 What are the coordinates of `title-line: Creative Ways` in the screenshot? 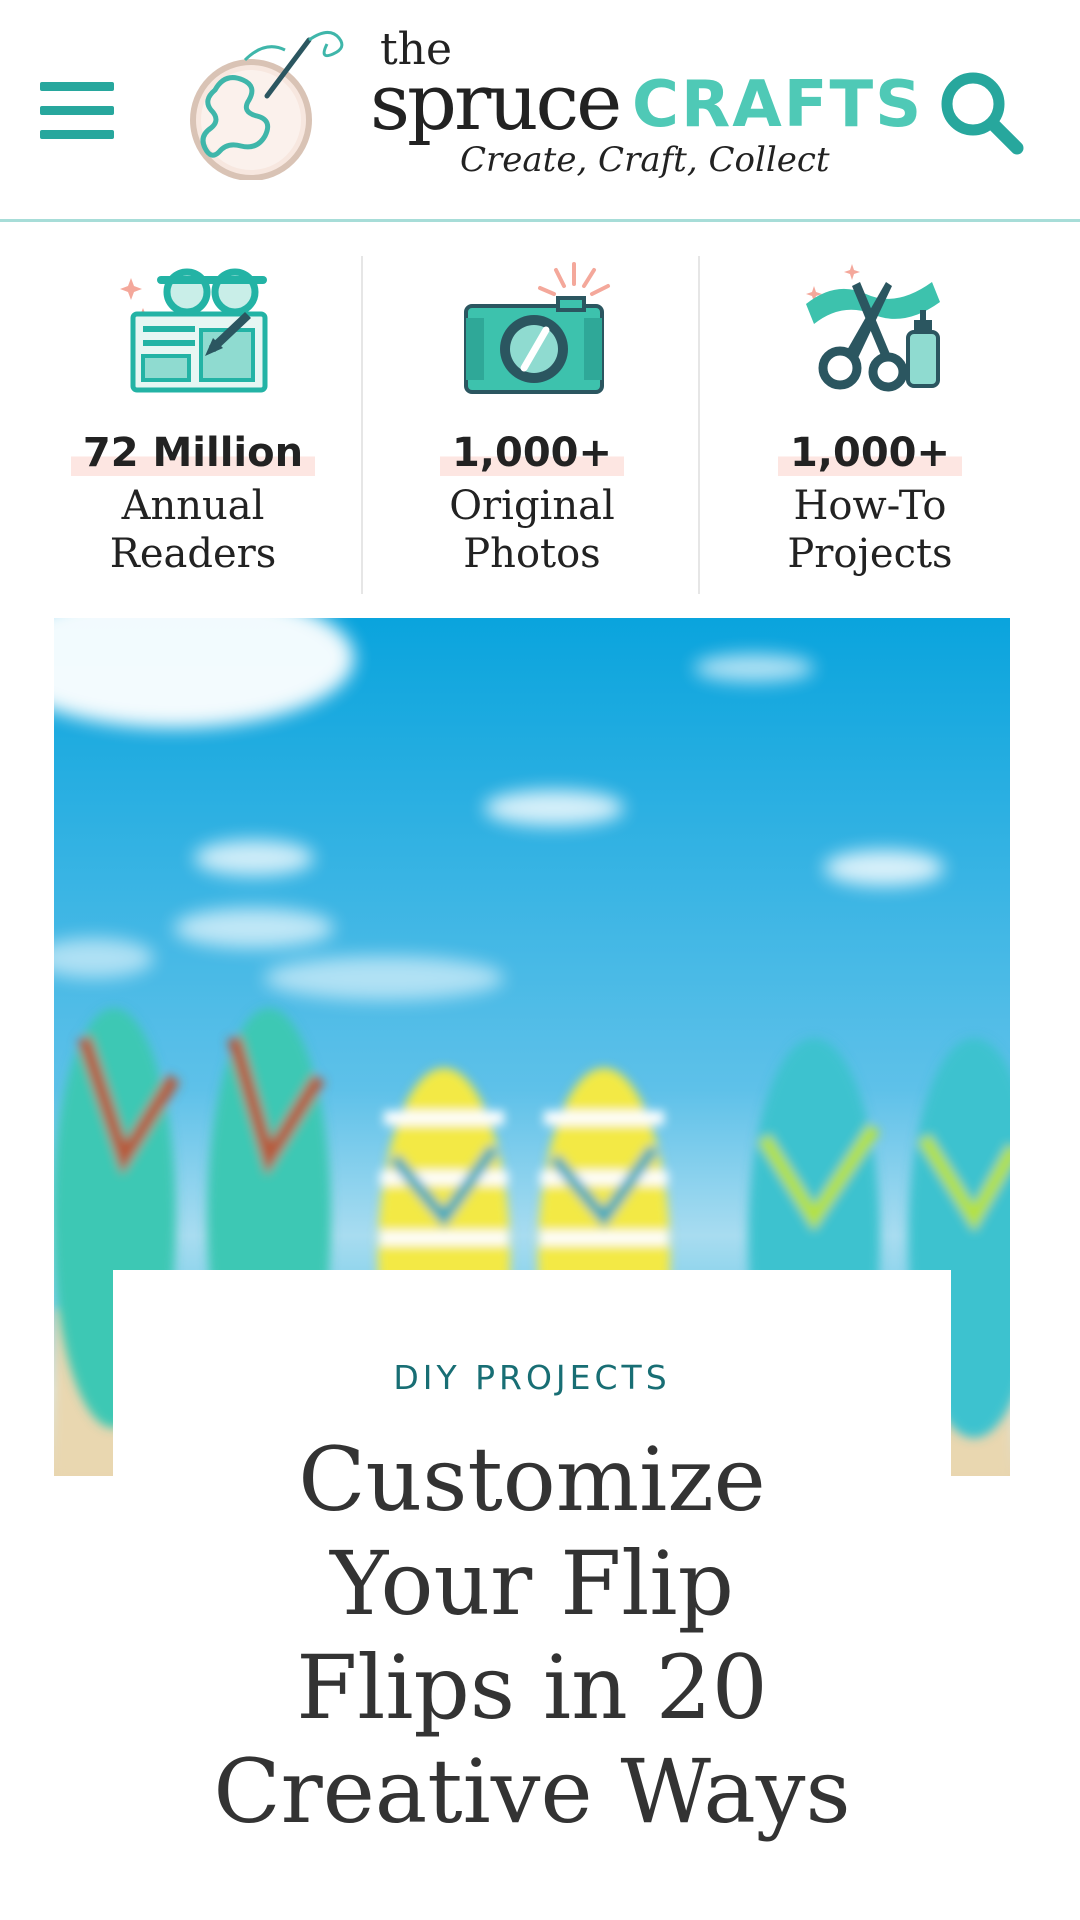 It's located at (532, 1791).